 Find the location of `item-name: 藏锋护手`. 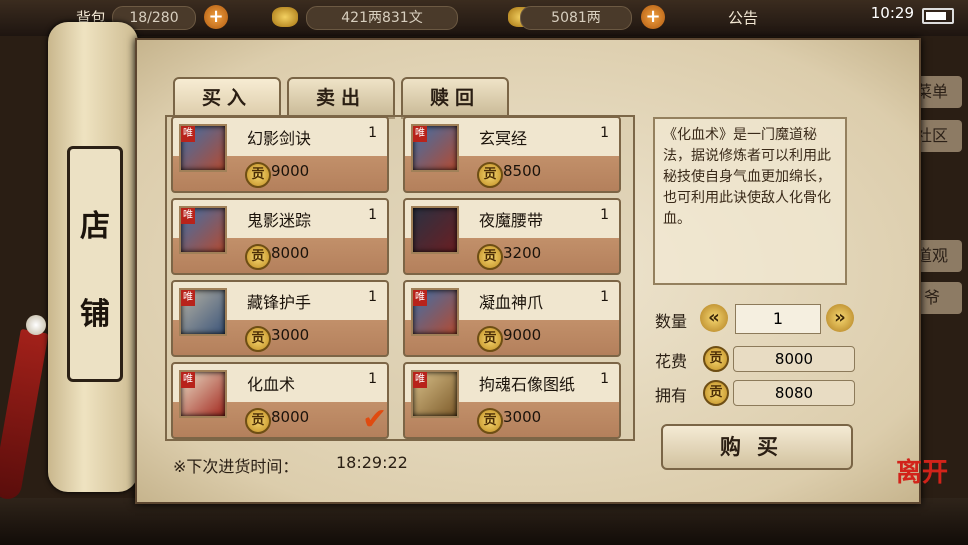

item-name: 藏锋护手 is located at coordinates (279, 302).